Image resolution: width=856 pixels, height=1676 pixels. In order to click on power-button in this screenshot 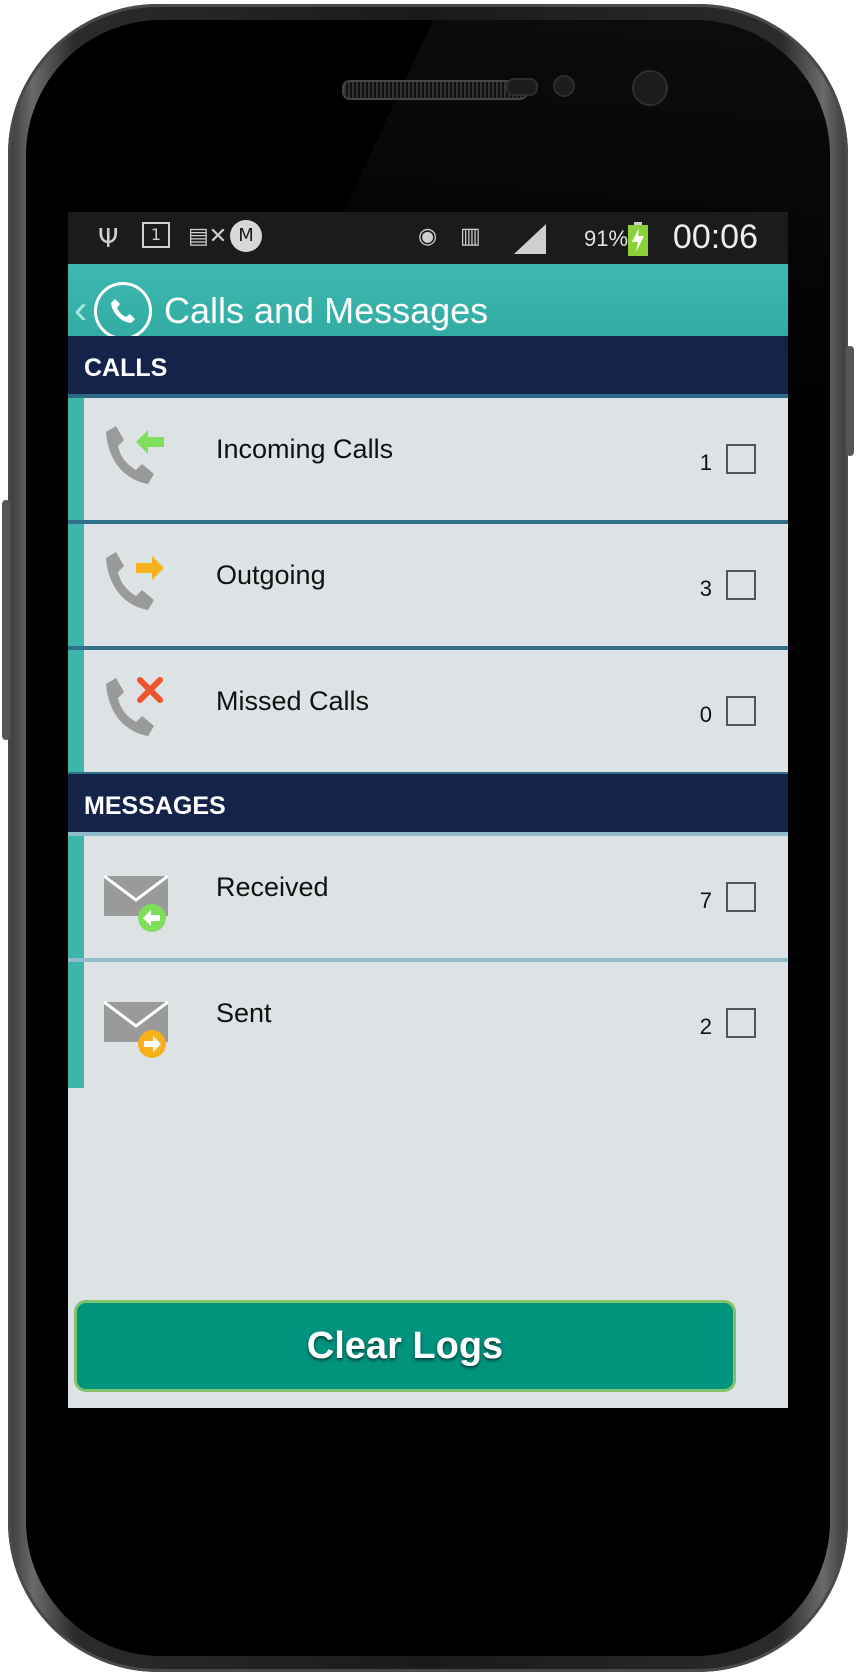, I will do `click(850, 401)`.